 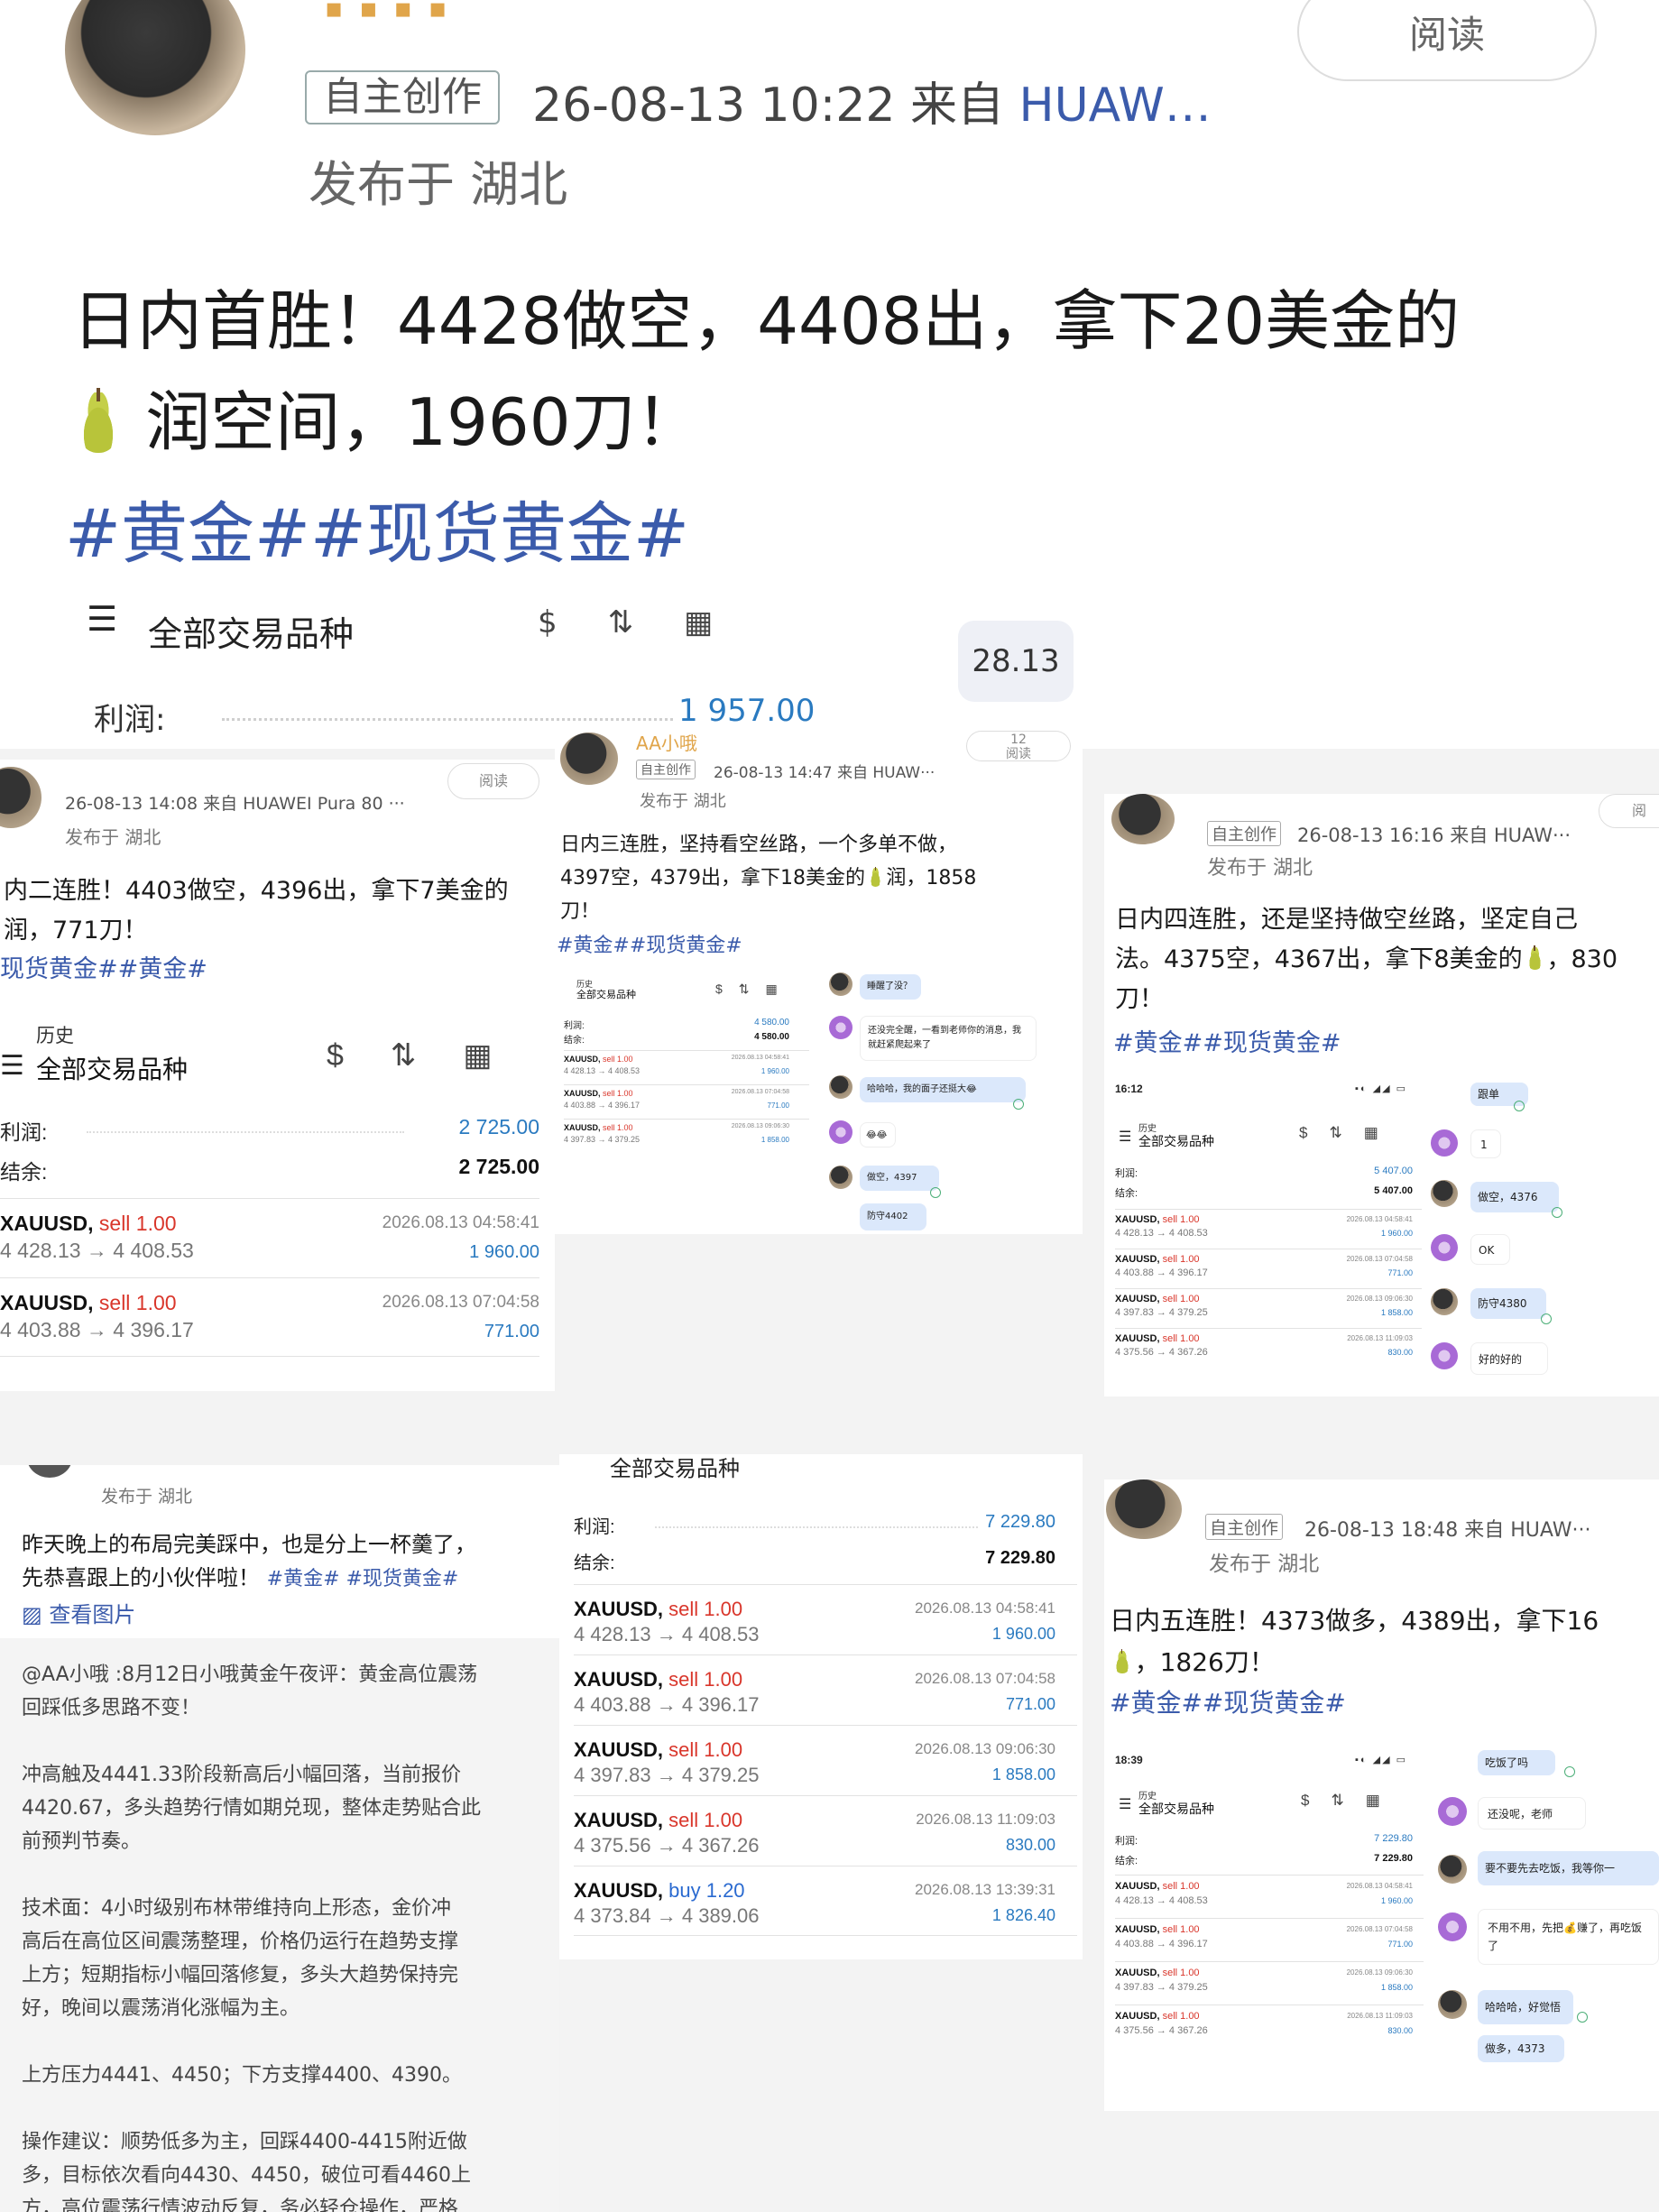 I want to click on trade-date: 2026.08.13 07:04:58, so click(x=1379, y=1259).